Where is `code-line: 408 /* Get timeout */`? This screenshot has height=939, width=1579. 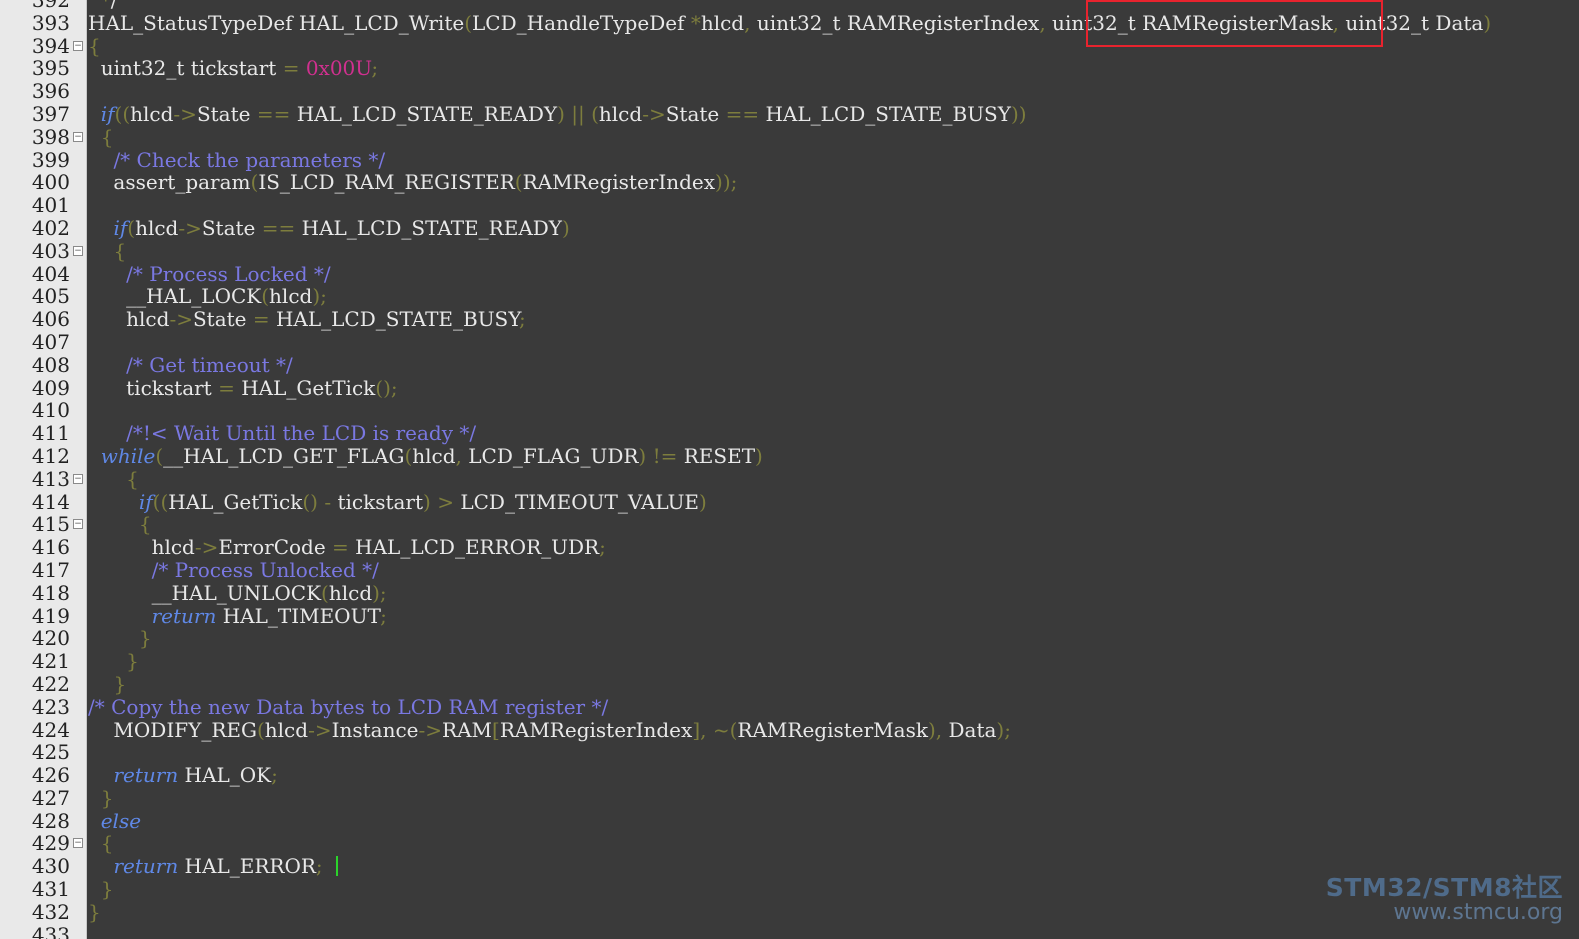 code-line: 408 /* Get timeout */ is located at coordinates (789, 364).